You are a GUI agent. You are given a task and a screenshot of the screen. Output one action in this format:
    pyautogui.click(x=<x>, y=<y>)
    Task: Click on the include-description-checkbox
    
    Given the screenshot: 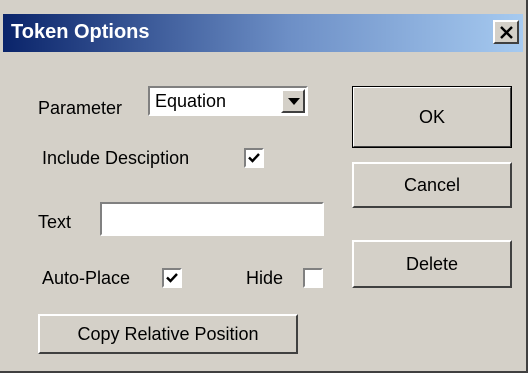 What is the action you would take?
    pyautogui.click(x=254, y=158)
    